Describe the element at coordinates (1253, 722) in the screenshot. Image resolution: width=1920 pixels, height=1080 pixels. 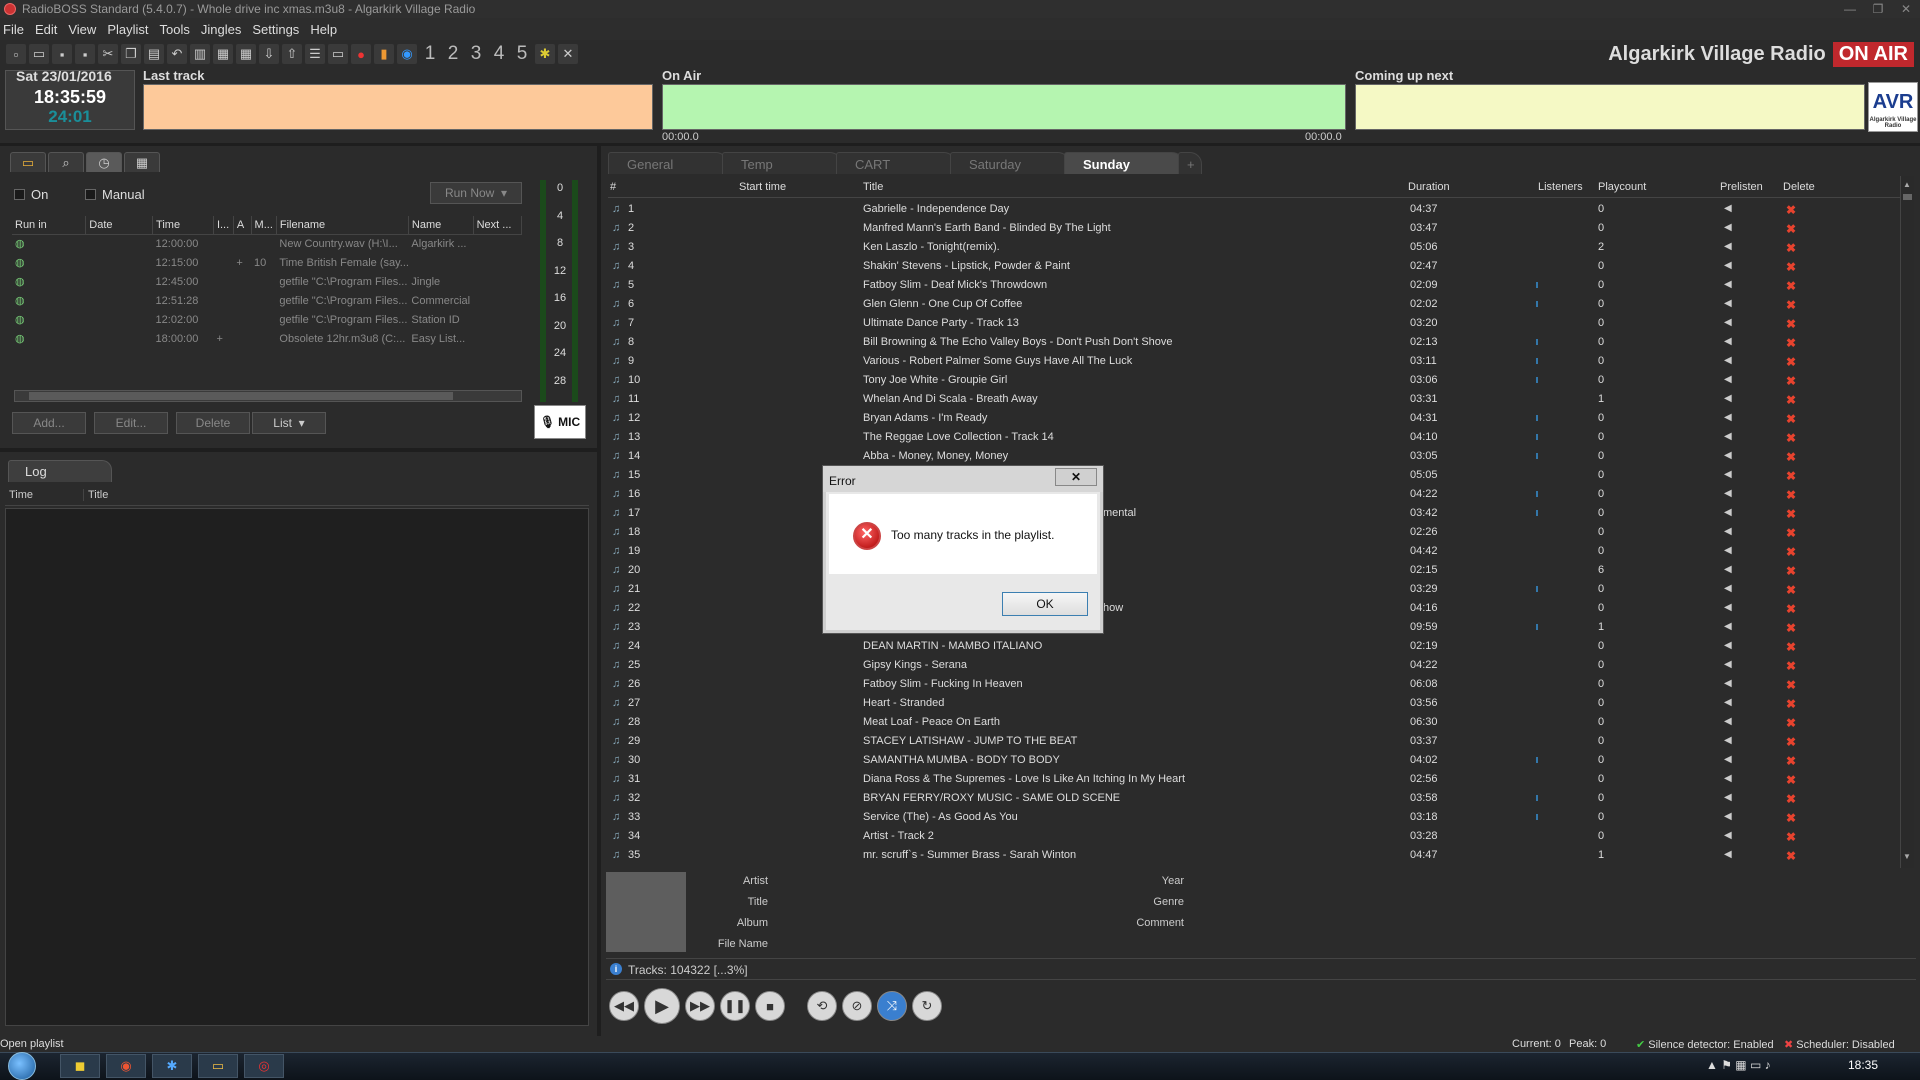
I see `playlist-row: ♫ 28 Meat Loaf - Peace On Earth 06:30 0 ◀ ✖` at that location.